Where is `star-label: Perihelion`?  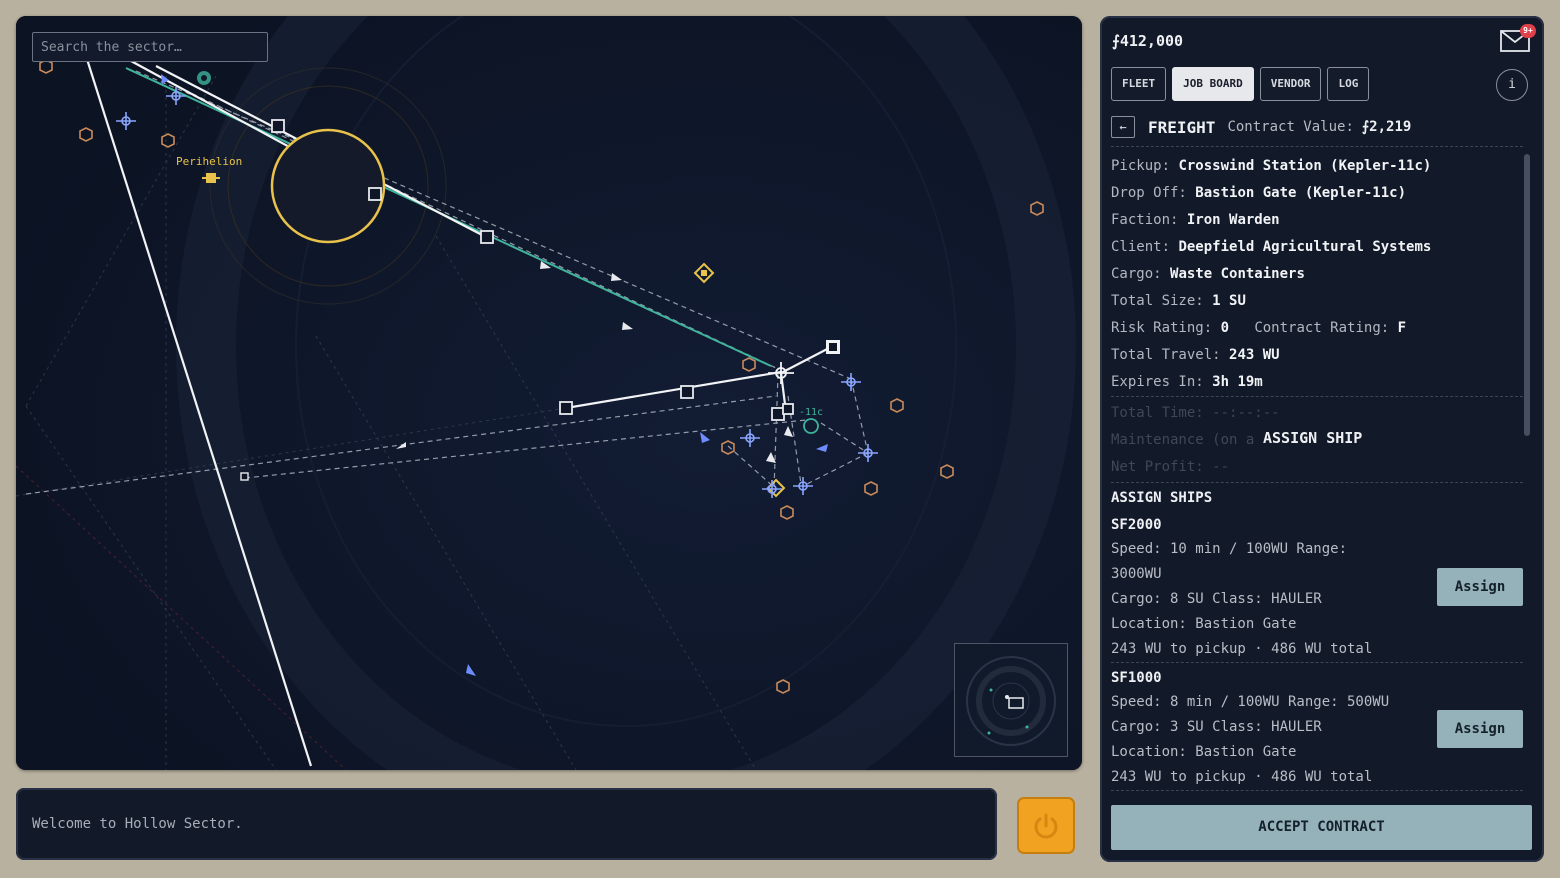 star-label: Perihelion is located at coordinates (209, 161).